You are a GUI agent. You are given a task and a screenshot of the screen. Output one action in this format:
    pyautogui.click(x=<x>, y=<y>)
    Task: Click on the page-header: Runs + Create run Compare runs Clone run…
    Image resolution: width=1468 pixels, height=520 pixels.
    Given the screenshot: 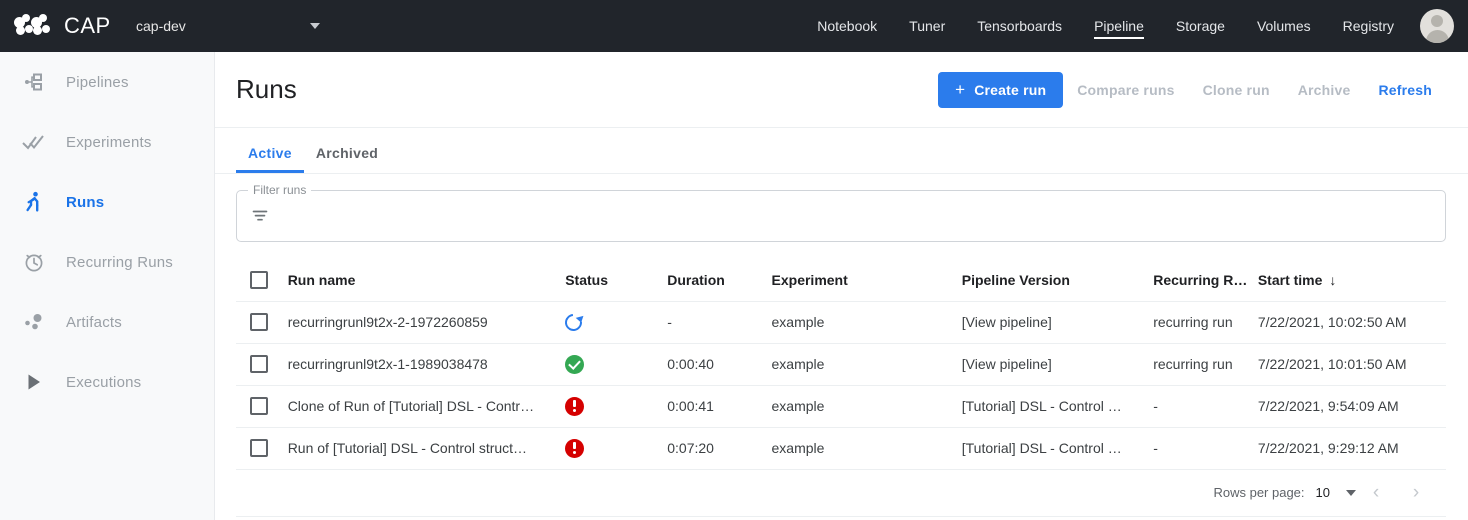 What is the action you would take?
    pyautogui.click(x=841, y=90)
    